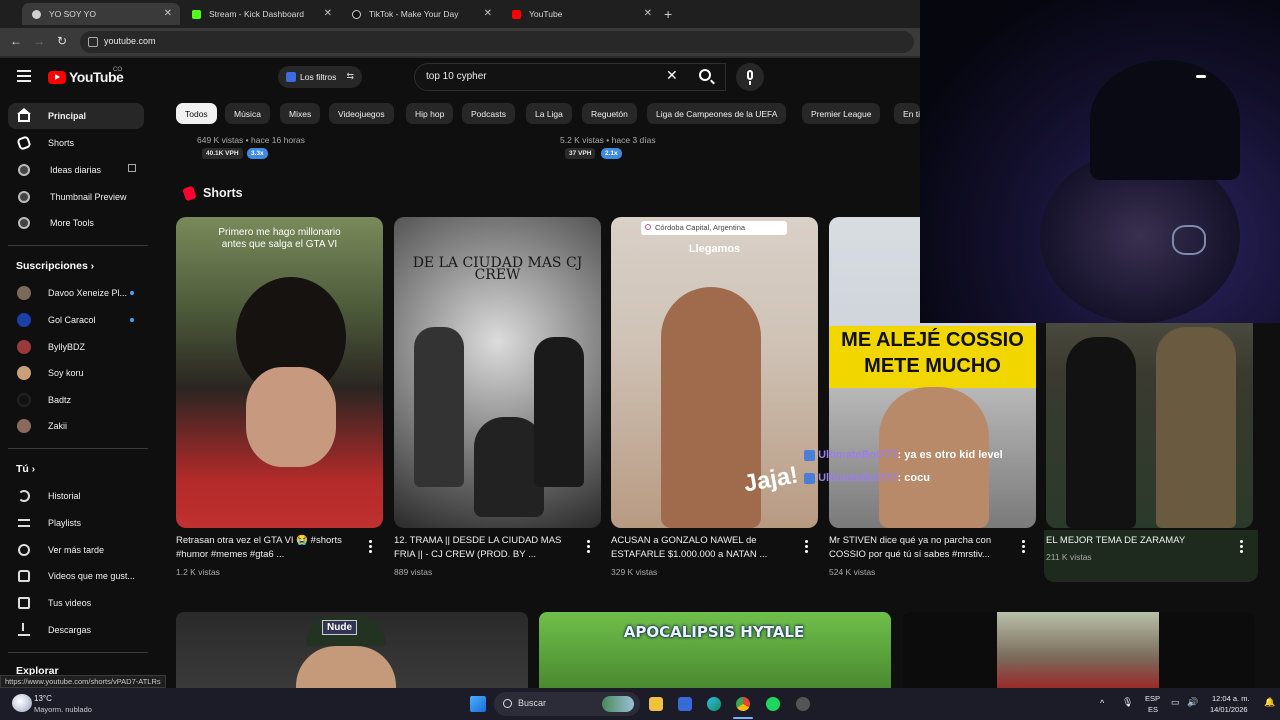  What do you see at coordinates (76, 116) in the screenshot?
I see `sidebar-item-principal: Principal` at bounding box center [76, 116].